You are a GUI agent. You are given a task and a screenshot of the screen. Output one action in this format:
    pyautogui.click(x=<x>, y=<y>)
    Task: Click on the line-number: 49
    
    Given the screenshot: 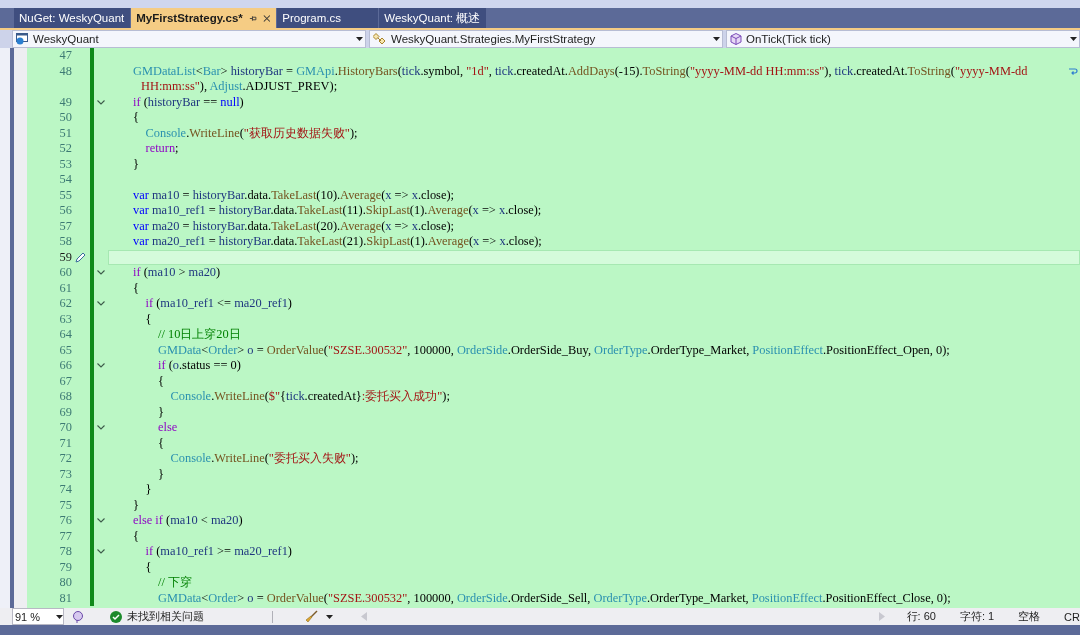 What is the action you would take?
    pyautogui.click(x=65, y=102)
    